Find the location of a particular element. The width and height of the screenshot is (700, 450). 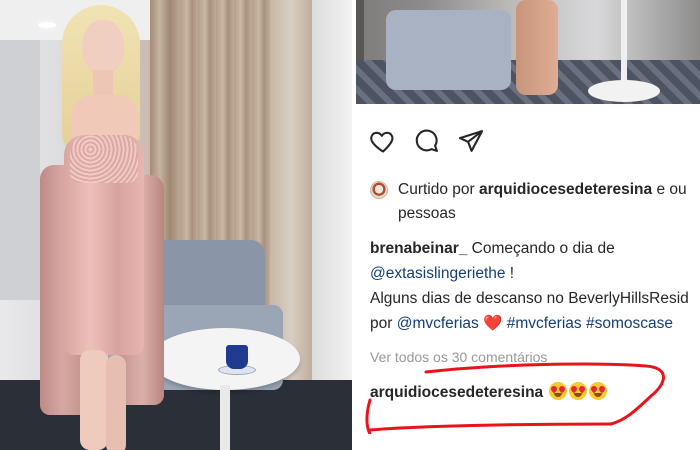

comment-button is located at coordinates (427, 141).